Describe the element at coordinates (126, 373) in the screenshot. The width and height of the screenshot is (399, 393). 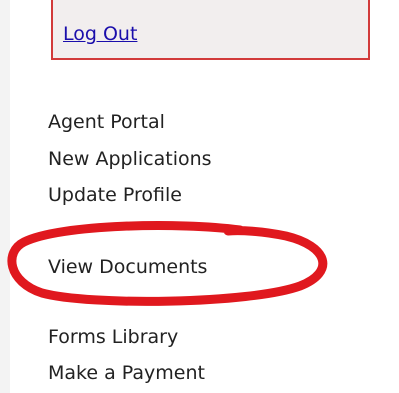
I see `nav-item-make-a-payment: Make a Payment` at that location.